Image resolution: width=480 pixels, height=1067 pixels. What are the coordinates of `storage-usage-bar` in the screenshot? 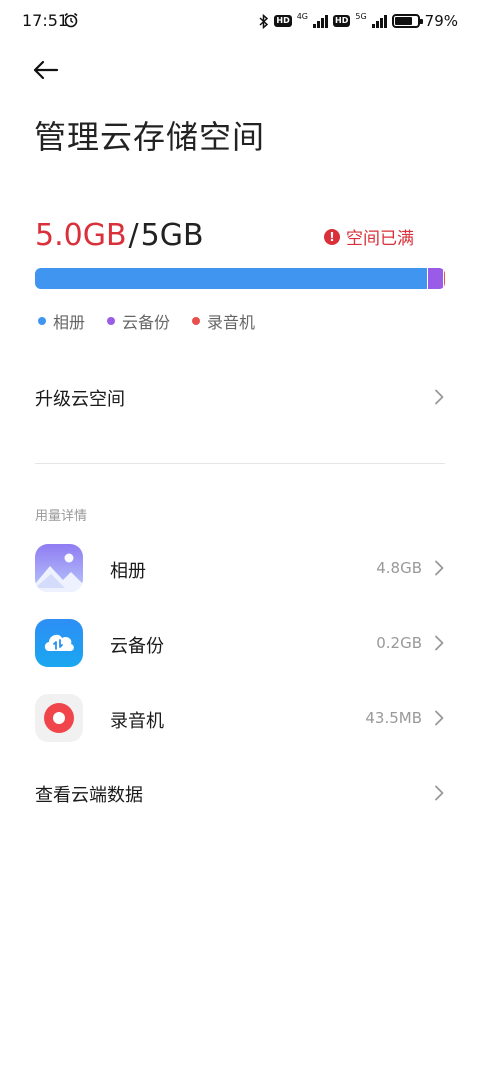 It's located at (240, 278).